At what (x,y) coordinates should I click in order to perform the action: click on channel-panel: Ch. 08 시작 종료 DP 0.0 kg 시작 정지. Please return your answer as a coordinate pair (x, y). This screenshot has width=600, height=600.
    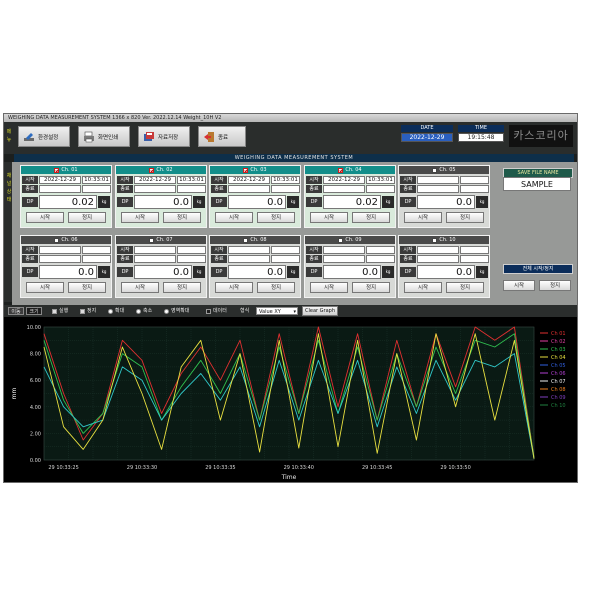
    Looking at the image, I should click on (255, 266).